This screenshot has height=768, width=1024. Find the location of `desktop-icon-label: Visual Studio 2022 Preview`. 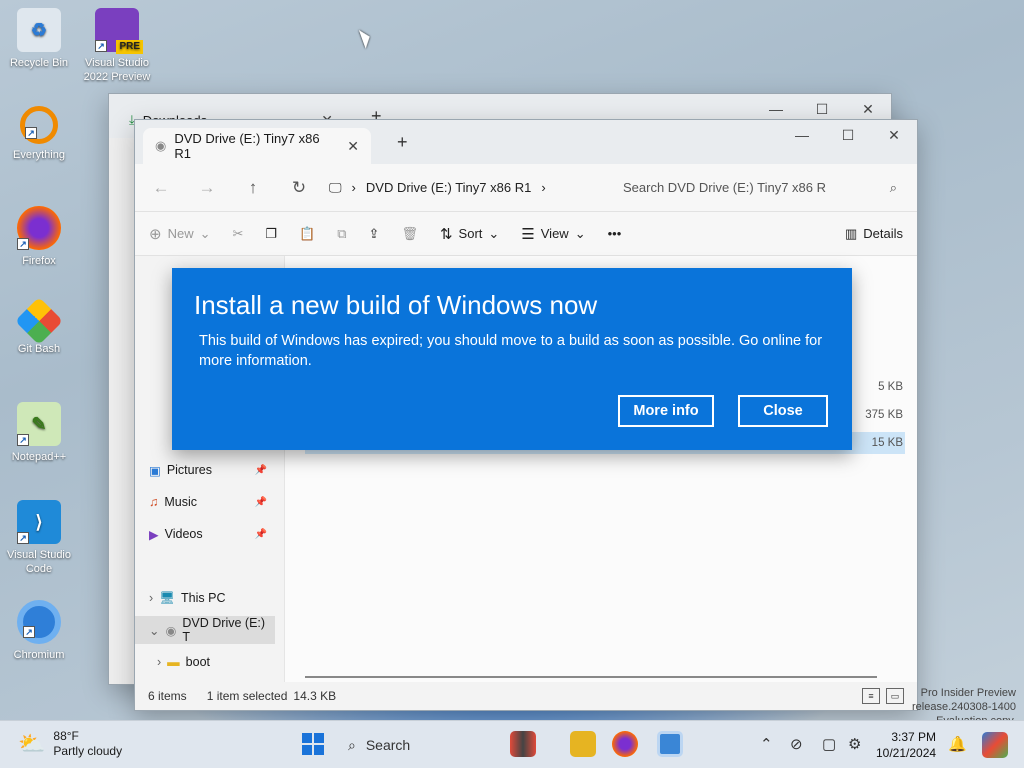

desktop-icon-label: Visual Studio 2022 Preview is located at coordinates (117, 70).